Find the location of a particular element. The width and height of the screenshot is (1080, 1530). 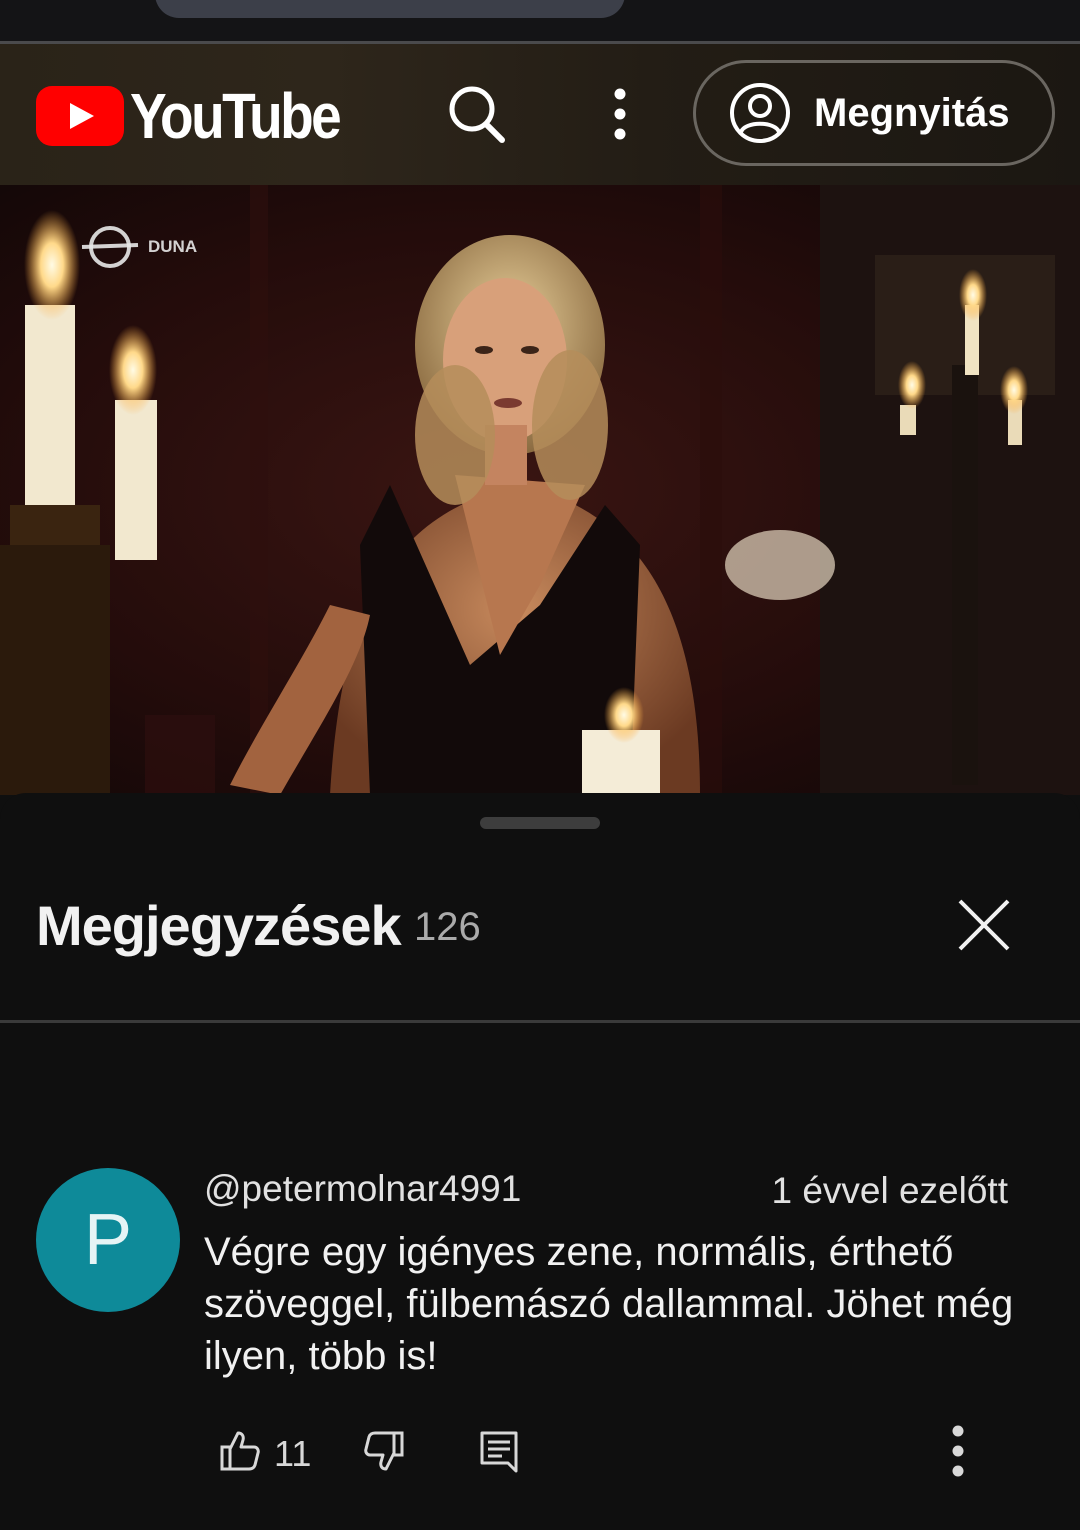

comment-time: 1 évvel ezelőtt is located at coordinates (889, 1190).